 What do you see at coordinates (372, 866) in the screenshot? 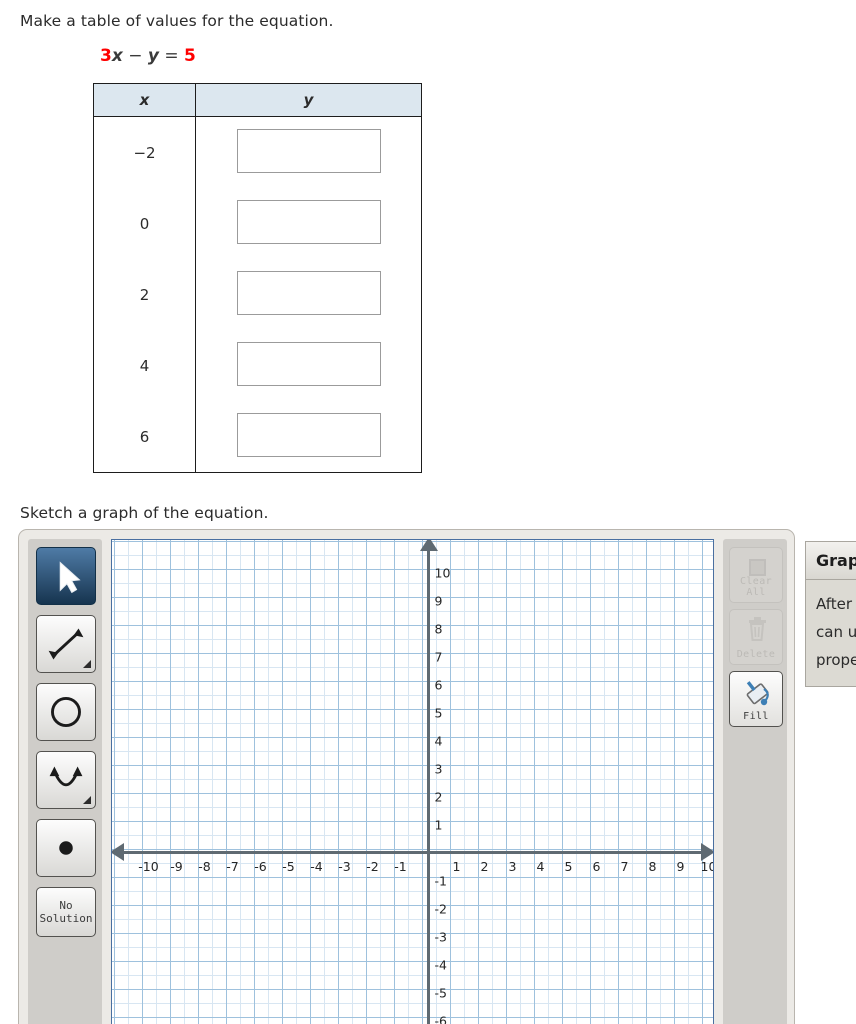
I see `x-tick-label: -2` at bounding box center [372, 866].